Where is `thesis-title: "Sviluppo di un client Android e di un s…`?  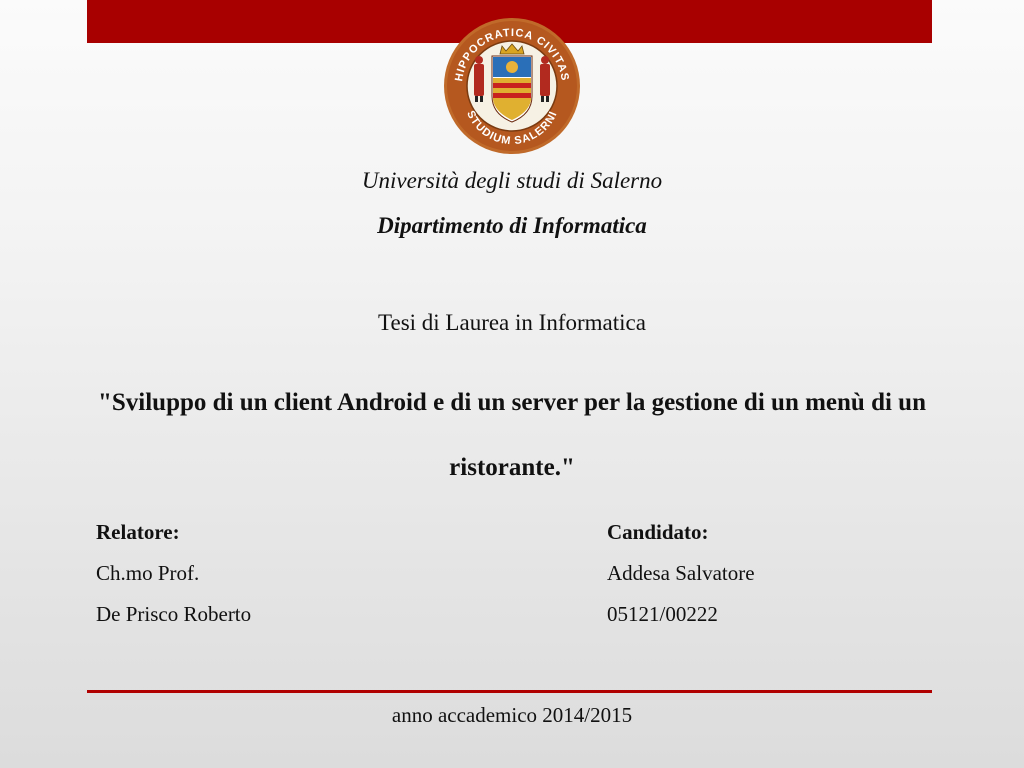
thesis-title: "Sviluppo di un client Android e di un s… is located at coordinates (512, 435).